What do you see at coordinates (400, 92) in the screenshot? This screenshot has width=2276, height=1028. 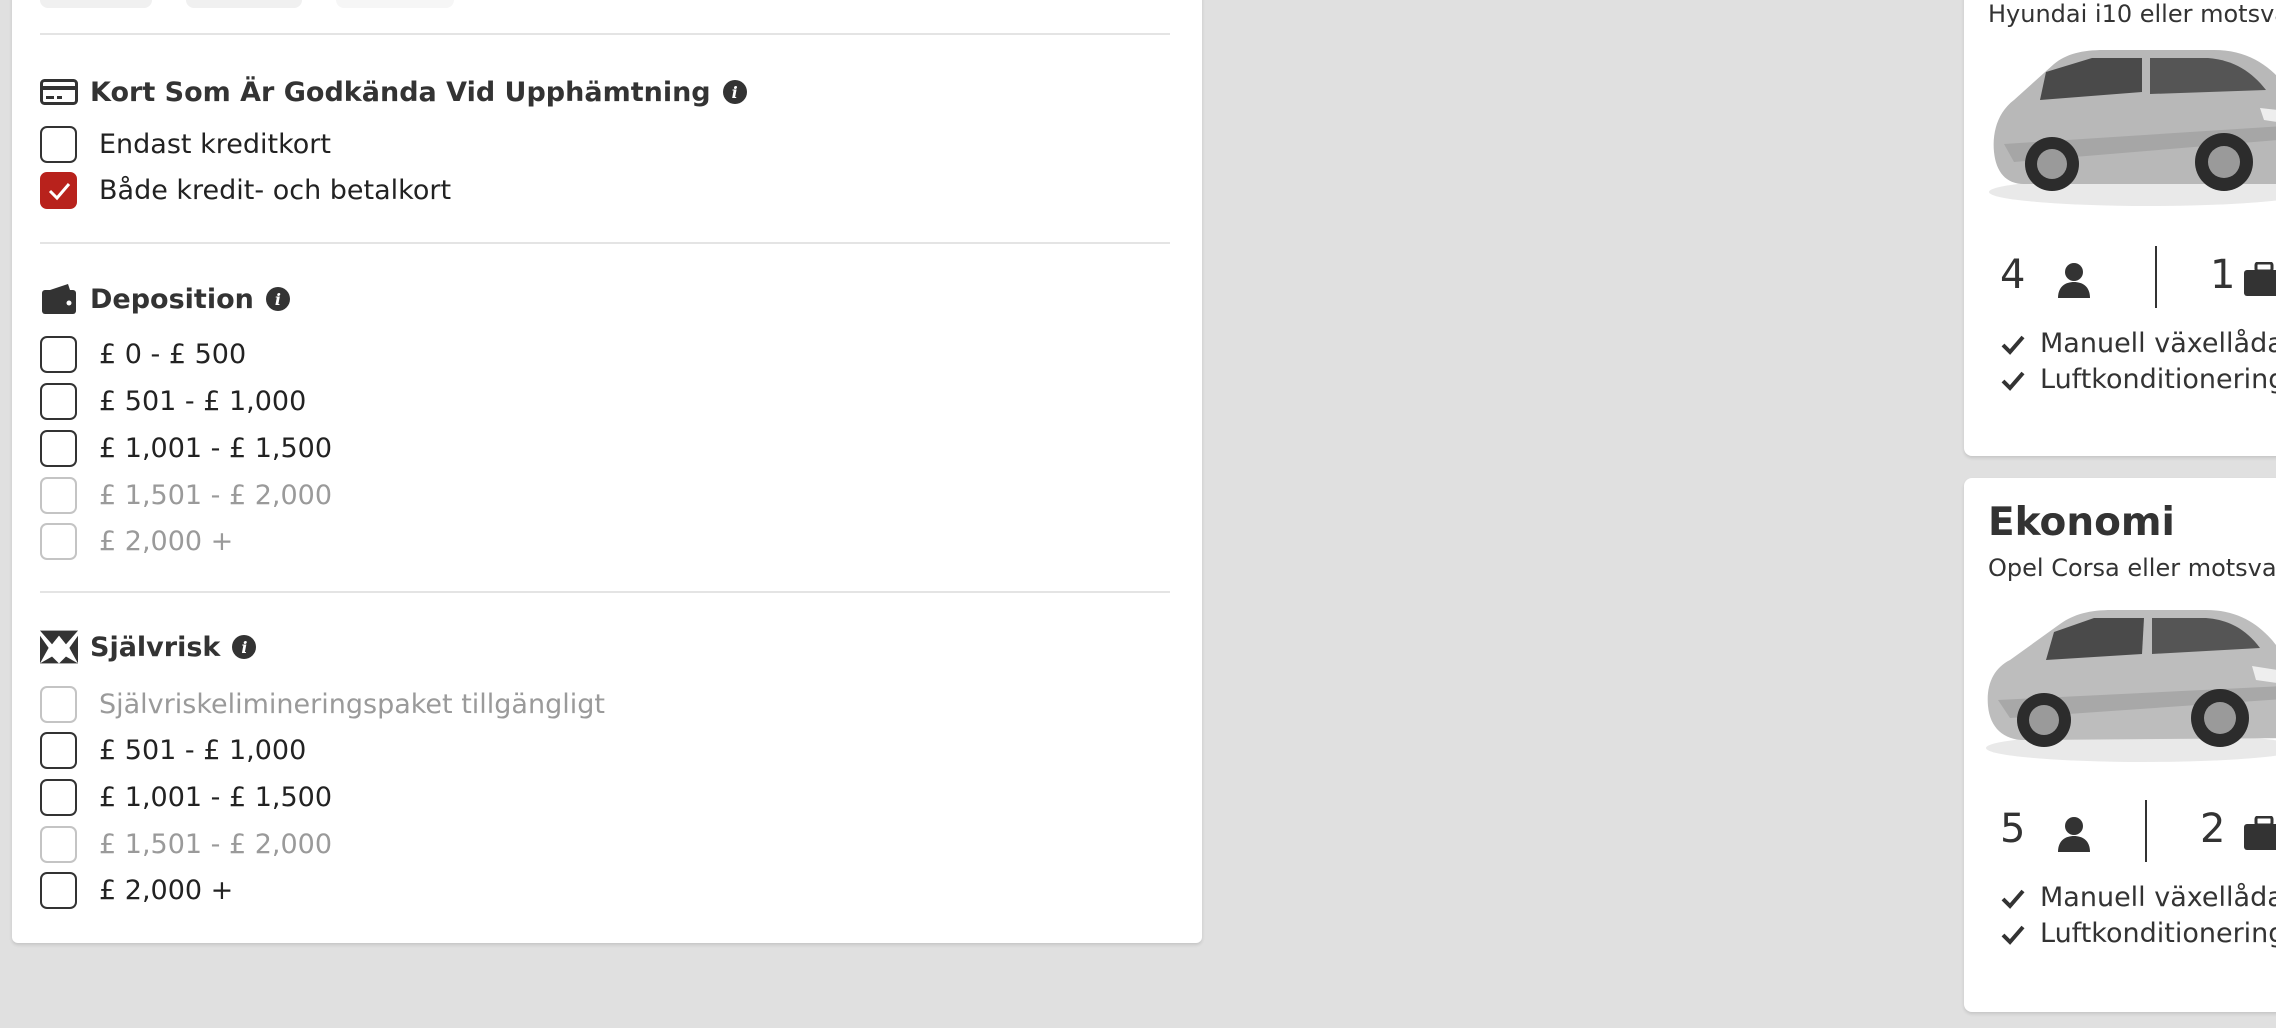 I see `cards-section-label: Kort Som Är Godkända Vid Upphämtning` at bounding box center [400, 92].